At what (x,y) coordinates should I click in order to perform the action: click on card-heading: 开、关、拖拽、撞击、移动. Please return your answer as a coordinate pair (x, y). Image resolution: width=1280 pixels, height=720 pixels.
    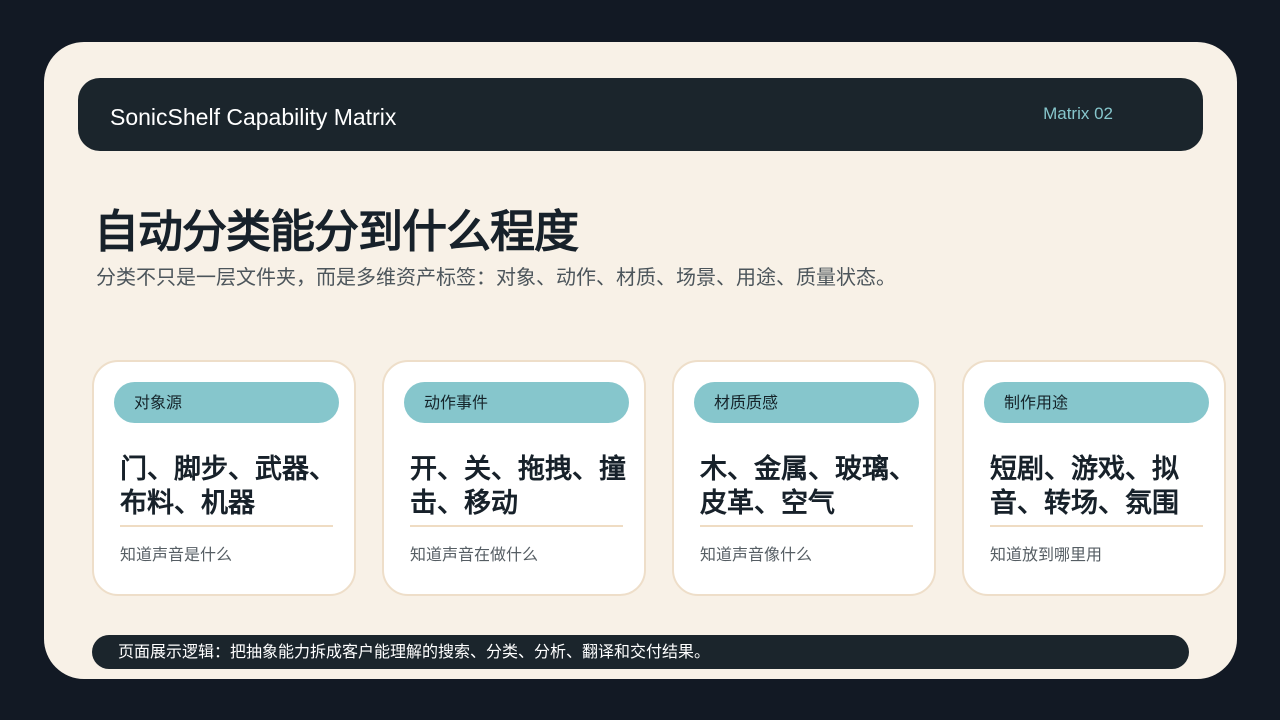
    Looking at the image, I should click on (518, 486).